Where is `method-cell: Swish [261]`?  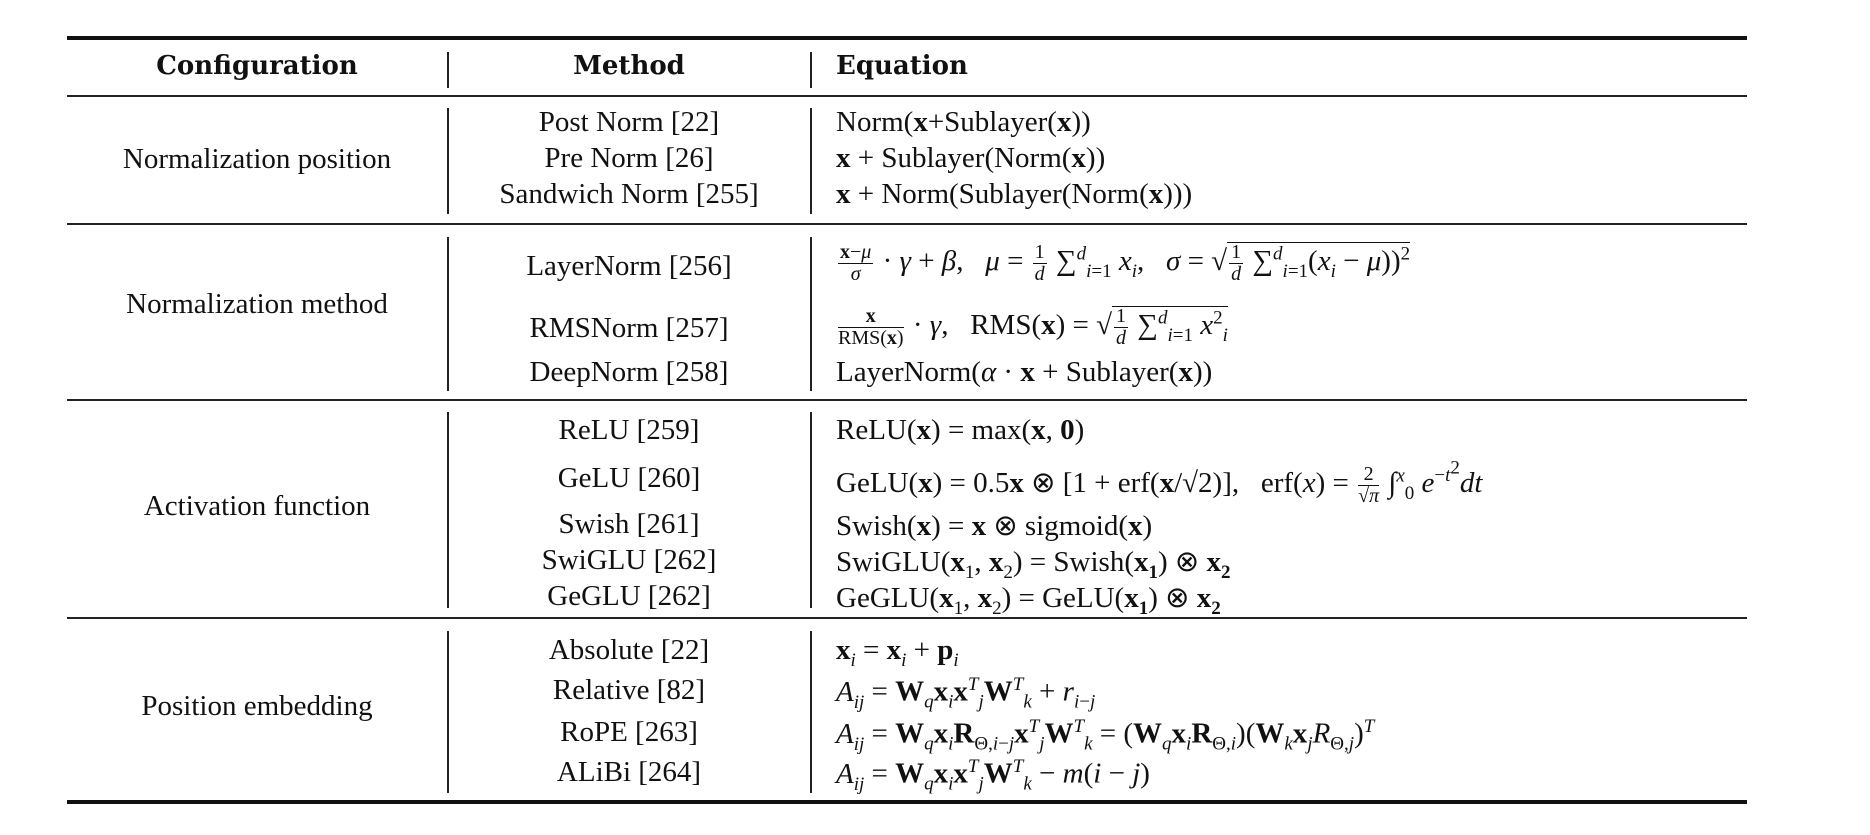
method-cell: Swish [261] is located at coordinates (629, 524).